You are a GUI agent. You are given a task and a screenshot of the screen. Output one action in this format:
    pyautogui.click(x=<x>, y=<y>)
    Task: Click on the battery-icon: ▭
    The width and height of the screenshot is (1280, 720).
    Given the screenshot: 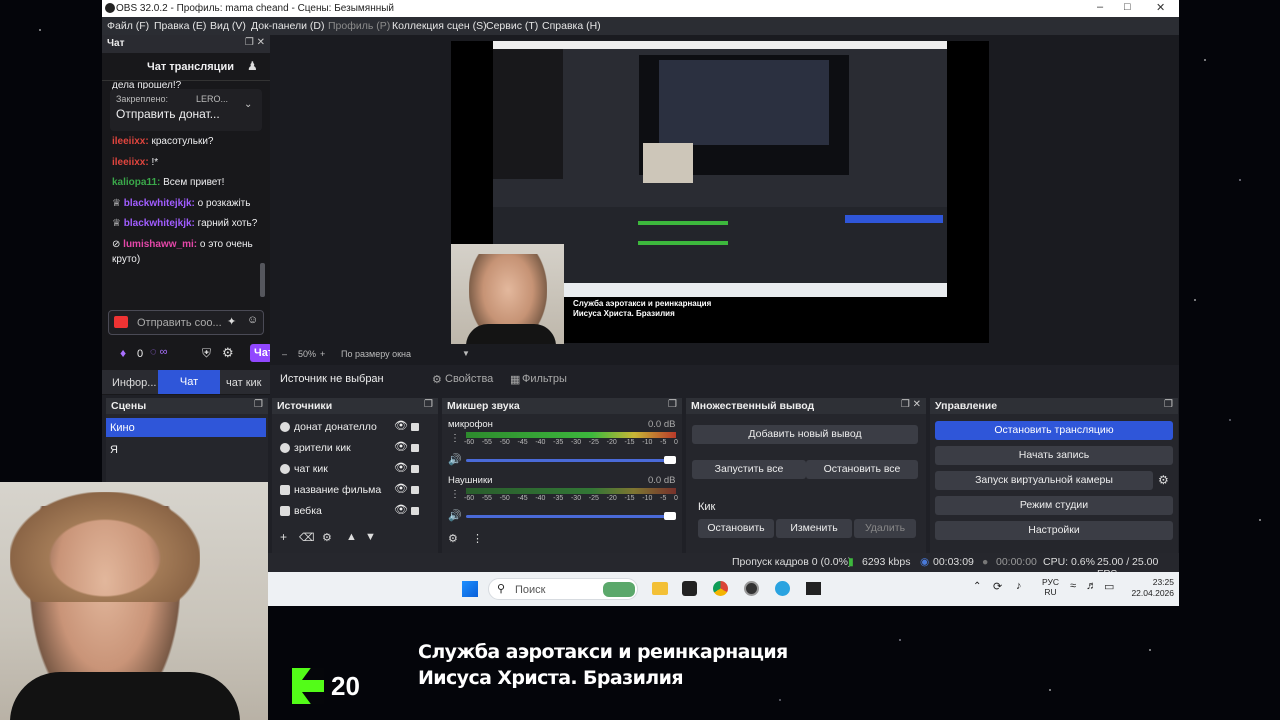 What is the action you would take?
    pyautogui.click(x=1109, y=586)
    